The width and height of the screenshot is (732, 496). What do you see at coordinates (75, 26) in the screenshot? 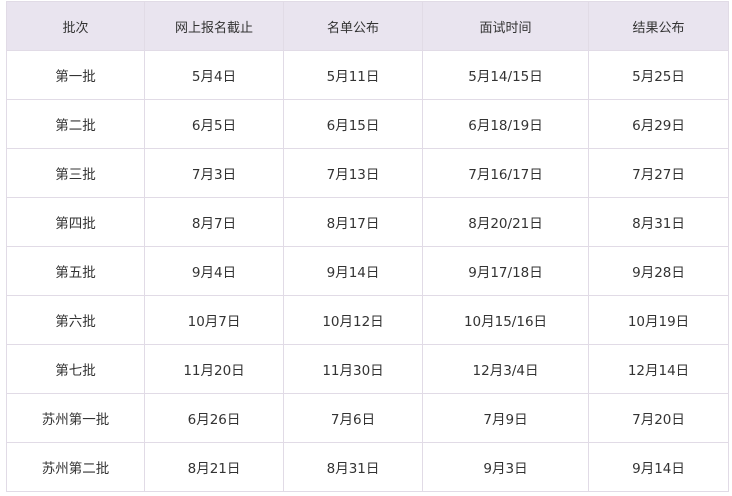
I see `header-batch: 批次` at bounding box center [75, 26].